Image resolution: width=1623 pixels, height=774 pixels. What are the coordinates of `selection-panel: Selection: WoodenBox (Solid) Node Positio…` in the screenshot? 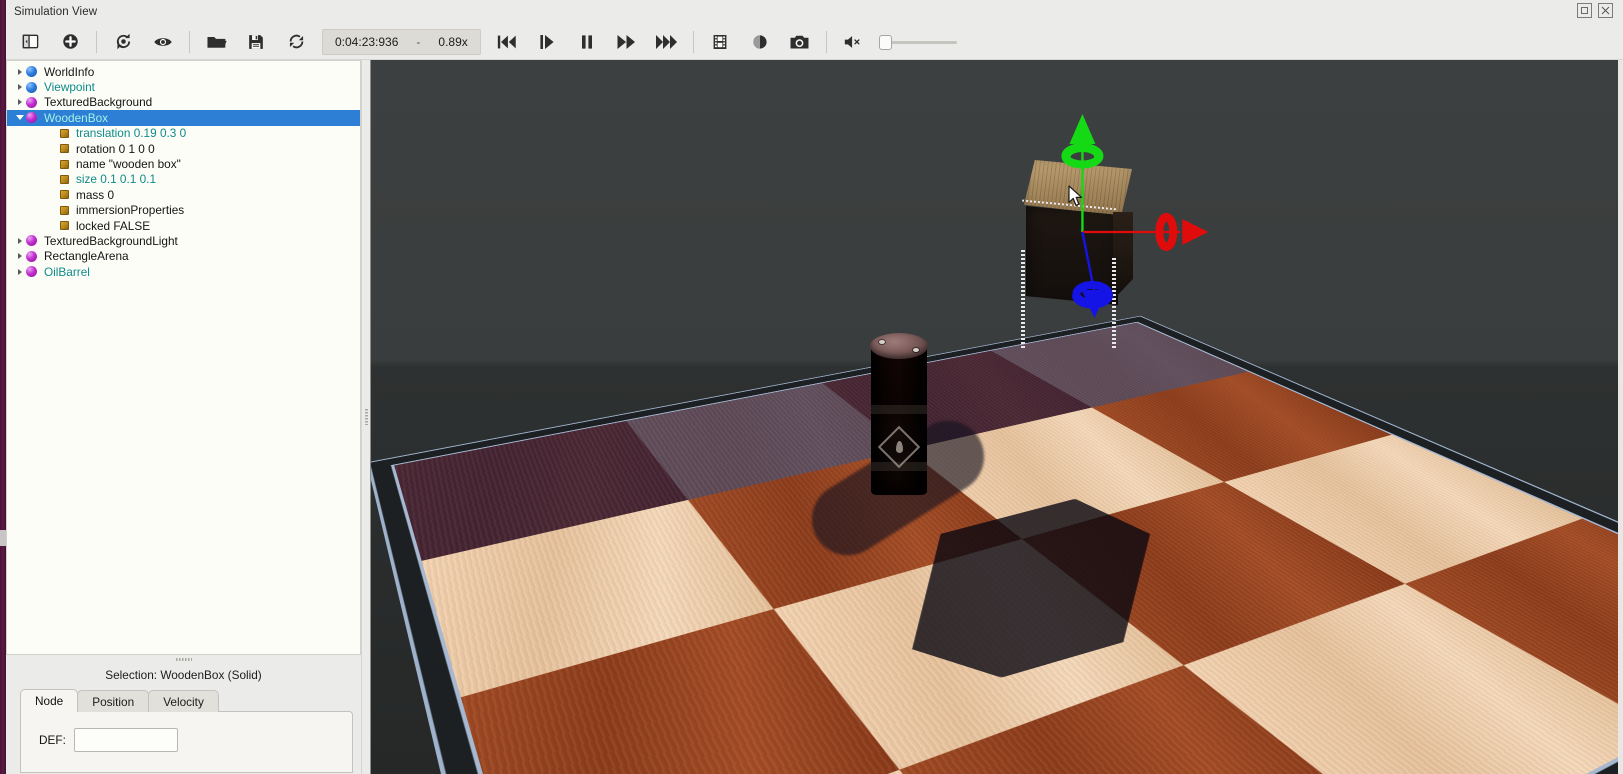 It's located at (183, 719).